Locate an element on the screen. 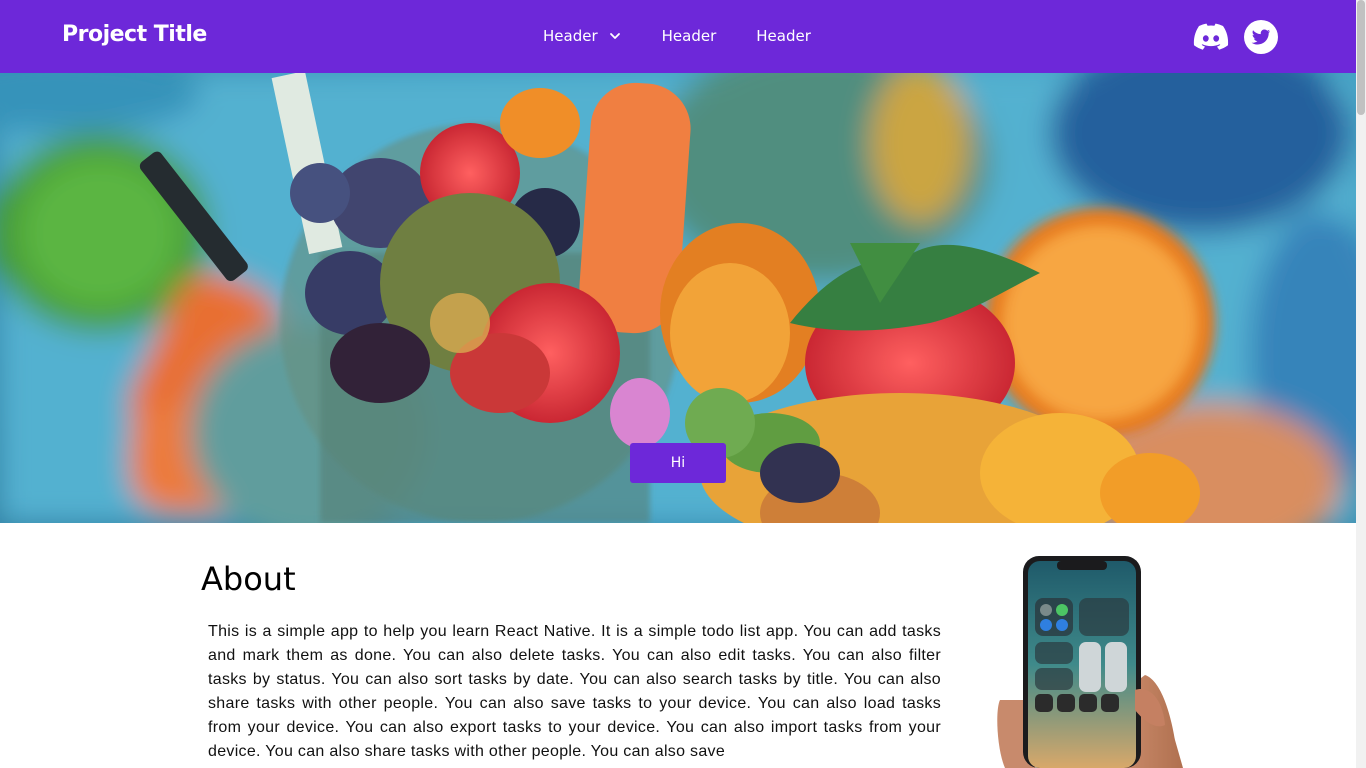 The height and width of the screenshot is (768, 1366). nav-link-header-dropdown: Header is located at coordinates (582, 36).